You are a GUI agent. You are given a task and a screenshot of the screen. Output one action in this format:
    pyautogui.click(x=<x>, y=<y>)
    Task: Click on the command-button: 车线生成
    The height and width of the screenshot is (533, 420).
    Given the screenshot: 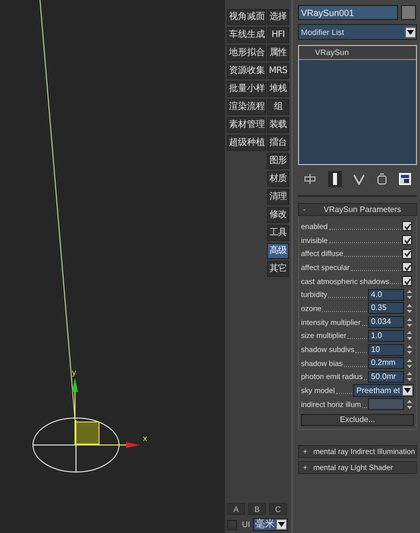 What is the action you would take?
    pyautogui.click(x=246, y=35)
    